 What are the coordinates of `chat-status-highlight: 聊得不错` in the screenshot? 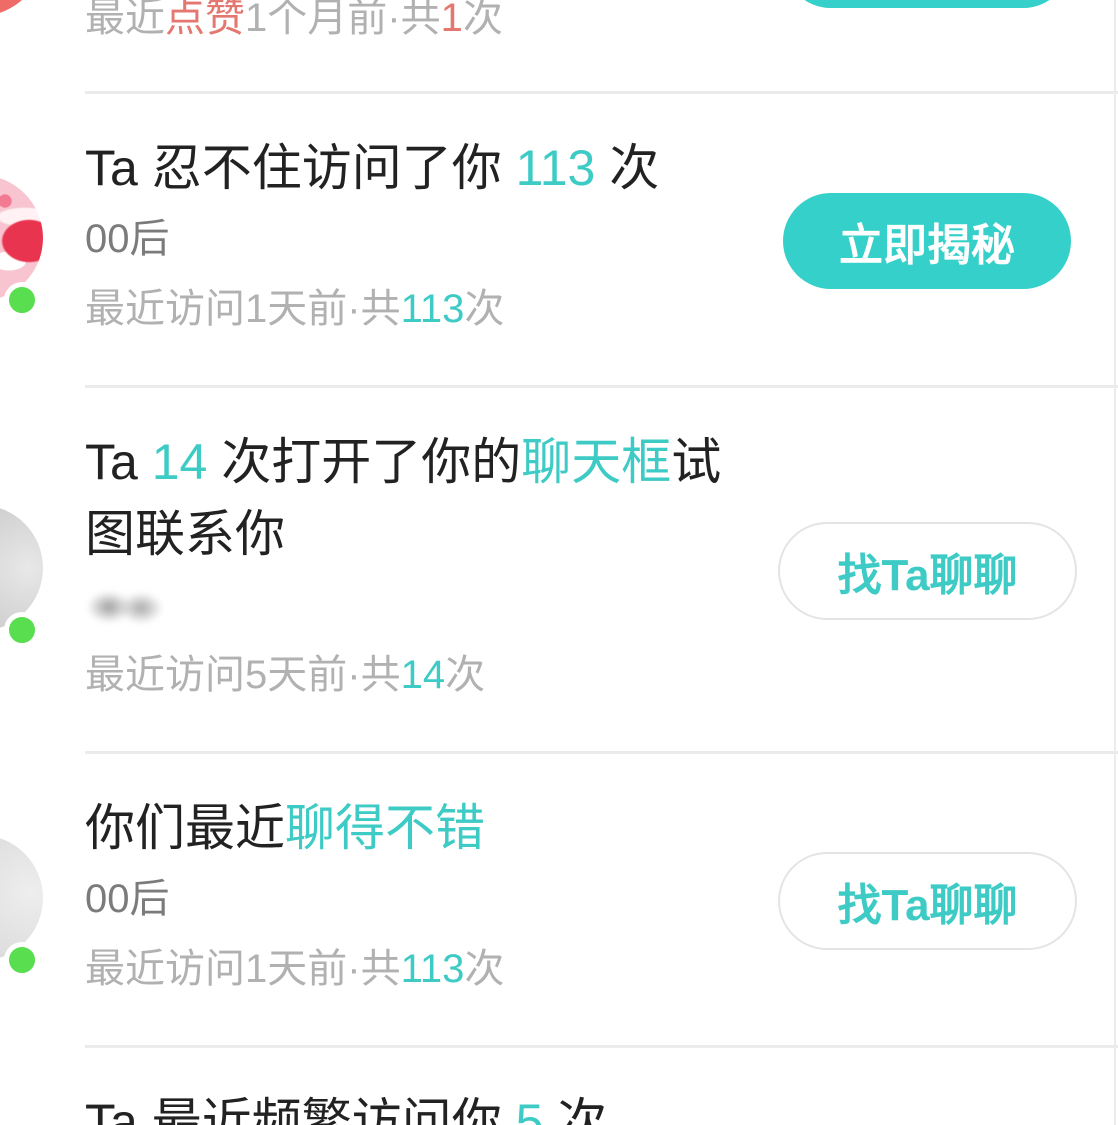 It's located at (385, 828).